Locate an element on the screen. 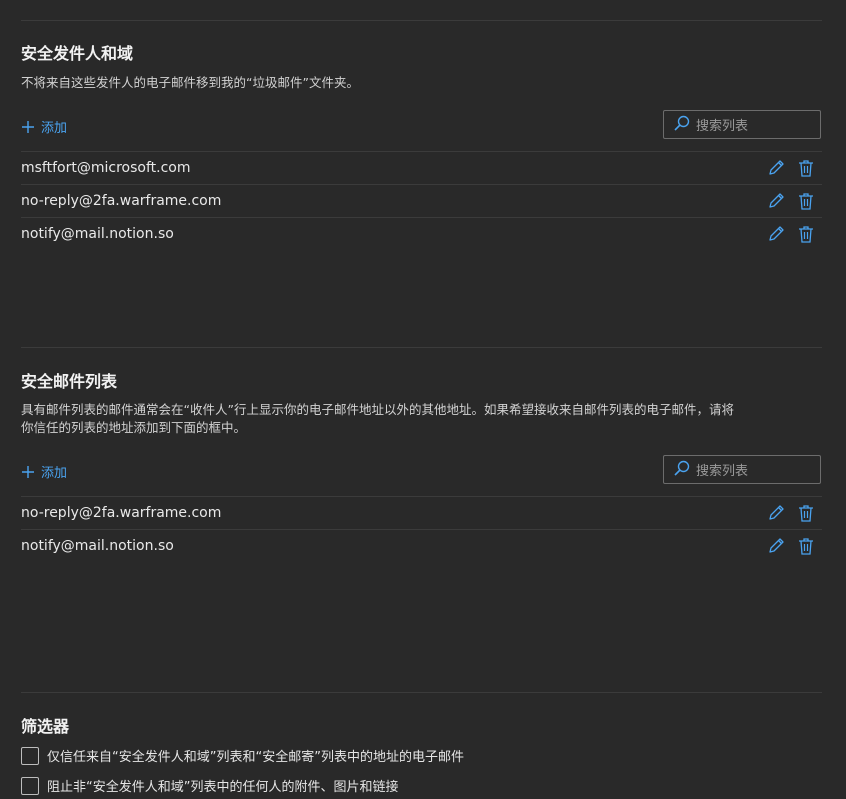 Image resolution: width=846 pixels, height=799 pixels. list-item: msftfort@microsoft.com is located at coordinates (421, 167).